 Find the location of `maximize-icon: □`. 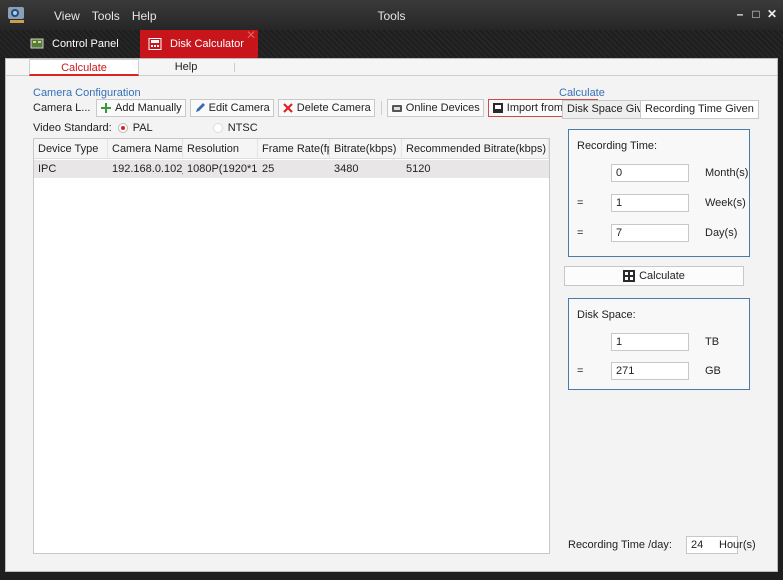

maximize-icon: □ is located at coordinates (756, 14).